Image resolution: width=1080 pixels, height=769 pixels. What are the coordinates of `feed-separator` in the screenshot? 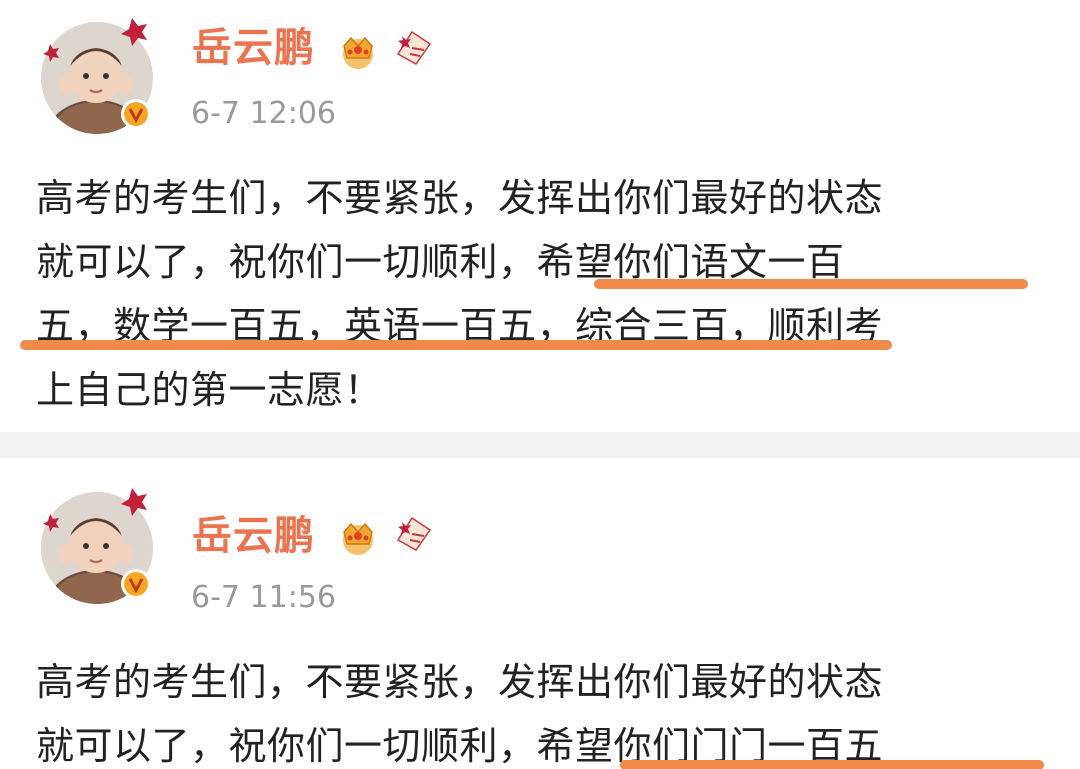 It's located at (540, 445).